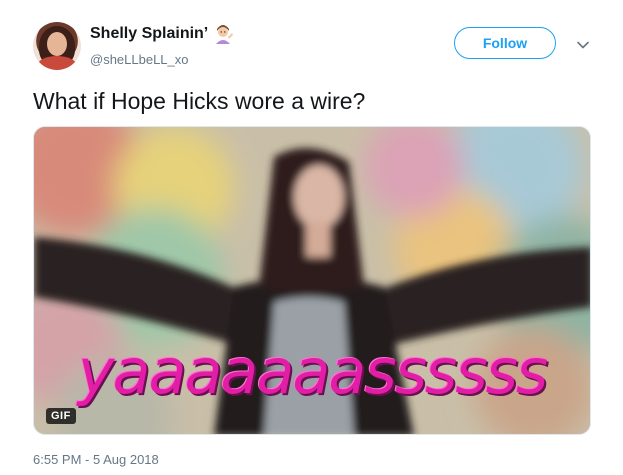 The height and width of the screenshot is (475, 623). What do you see at coordinates (583, 45) in the screenshot?
I see `chevron-down-icon` at bounding box center [583, 45].